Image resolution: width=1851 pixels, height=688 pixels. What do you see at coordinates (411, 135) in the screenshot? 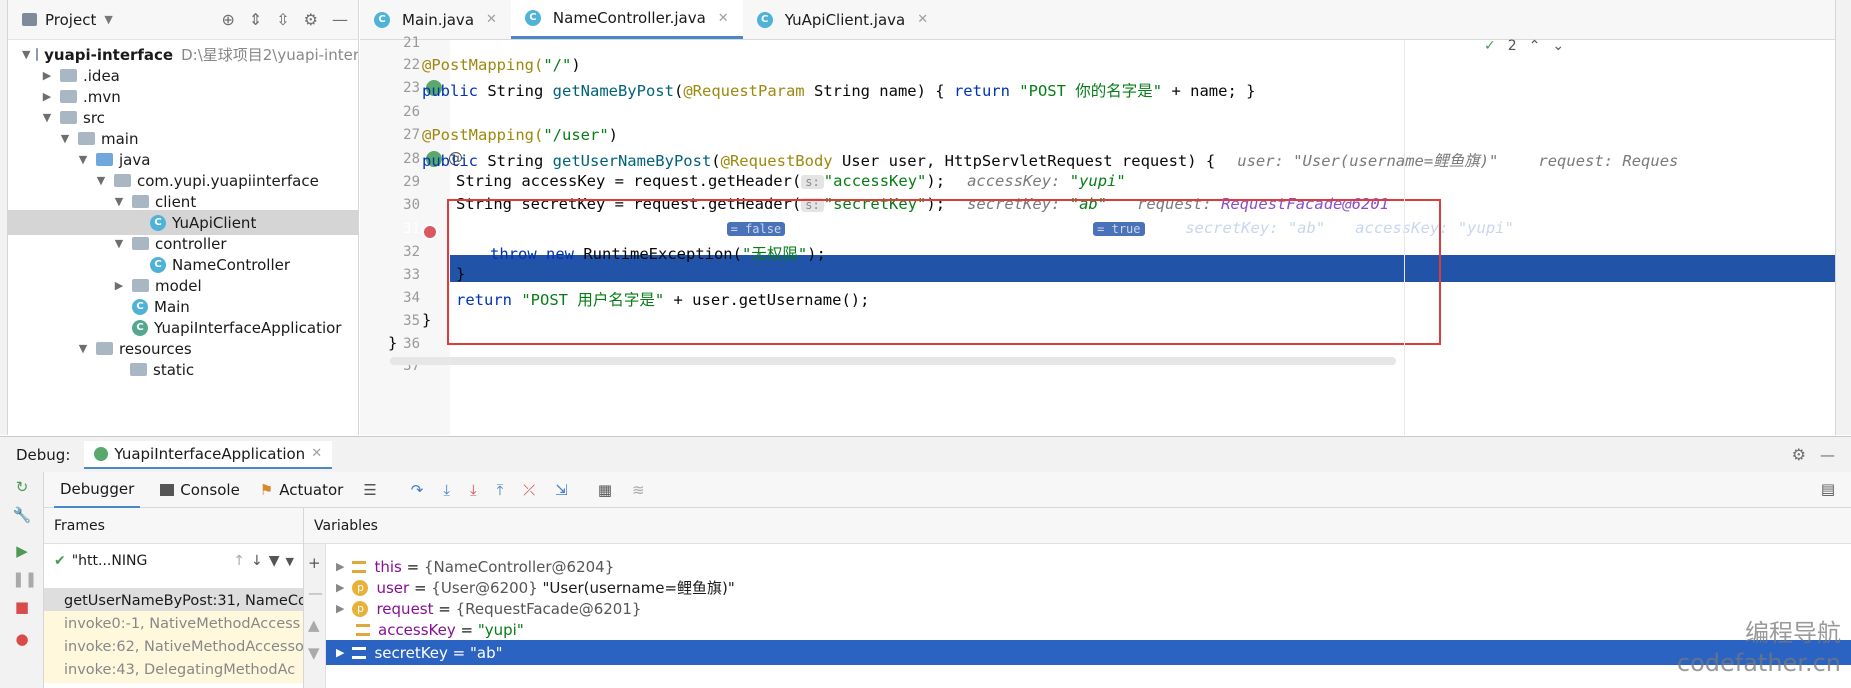
I see `line-number: 27` at bounding box center [411, 135].